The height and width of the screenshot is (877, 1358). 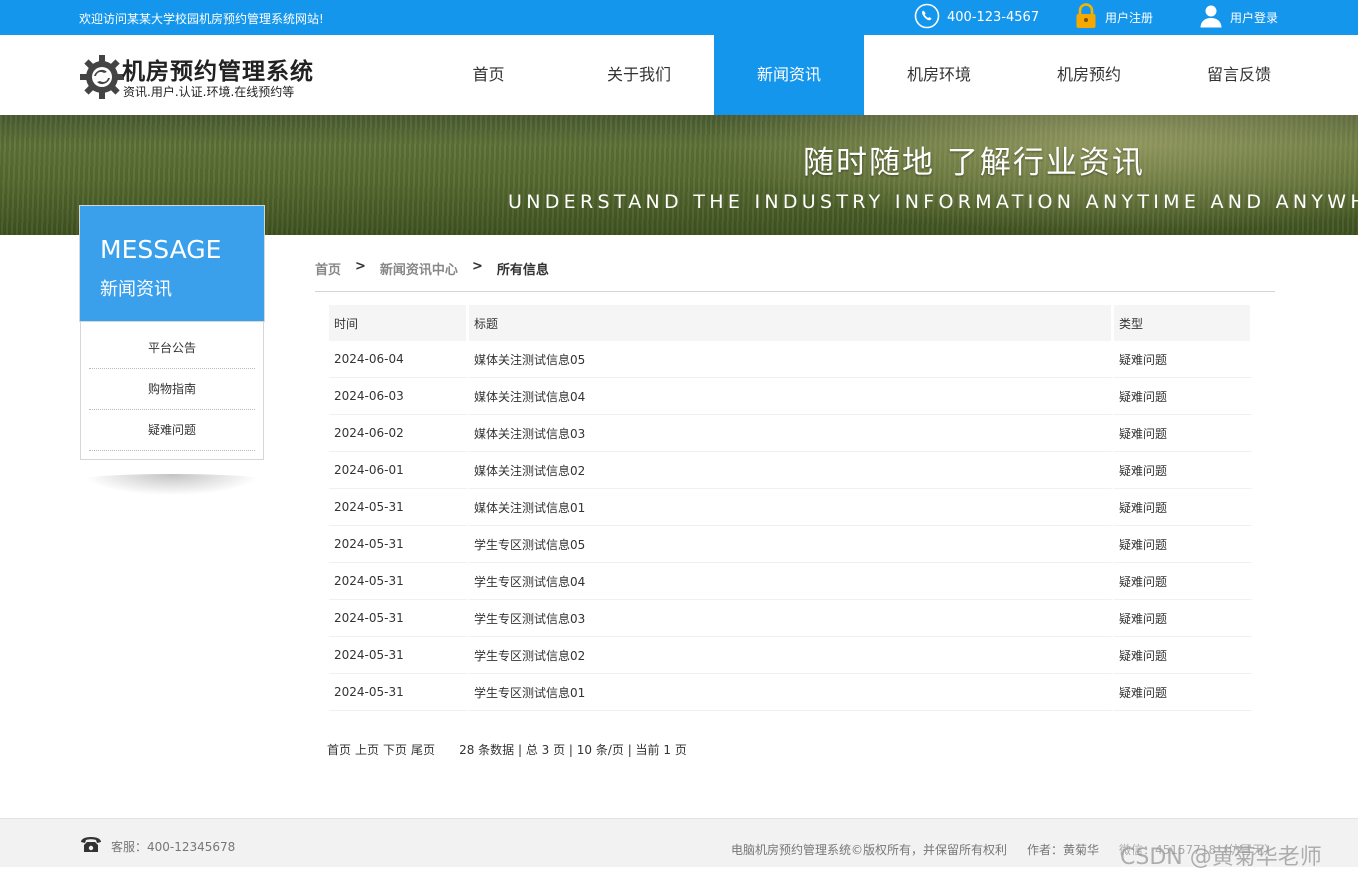 I want to click on banner-title-cn: 随时随地 了解行业资讯, so click(x=974, y=159).